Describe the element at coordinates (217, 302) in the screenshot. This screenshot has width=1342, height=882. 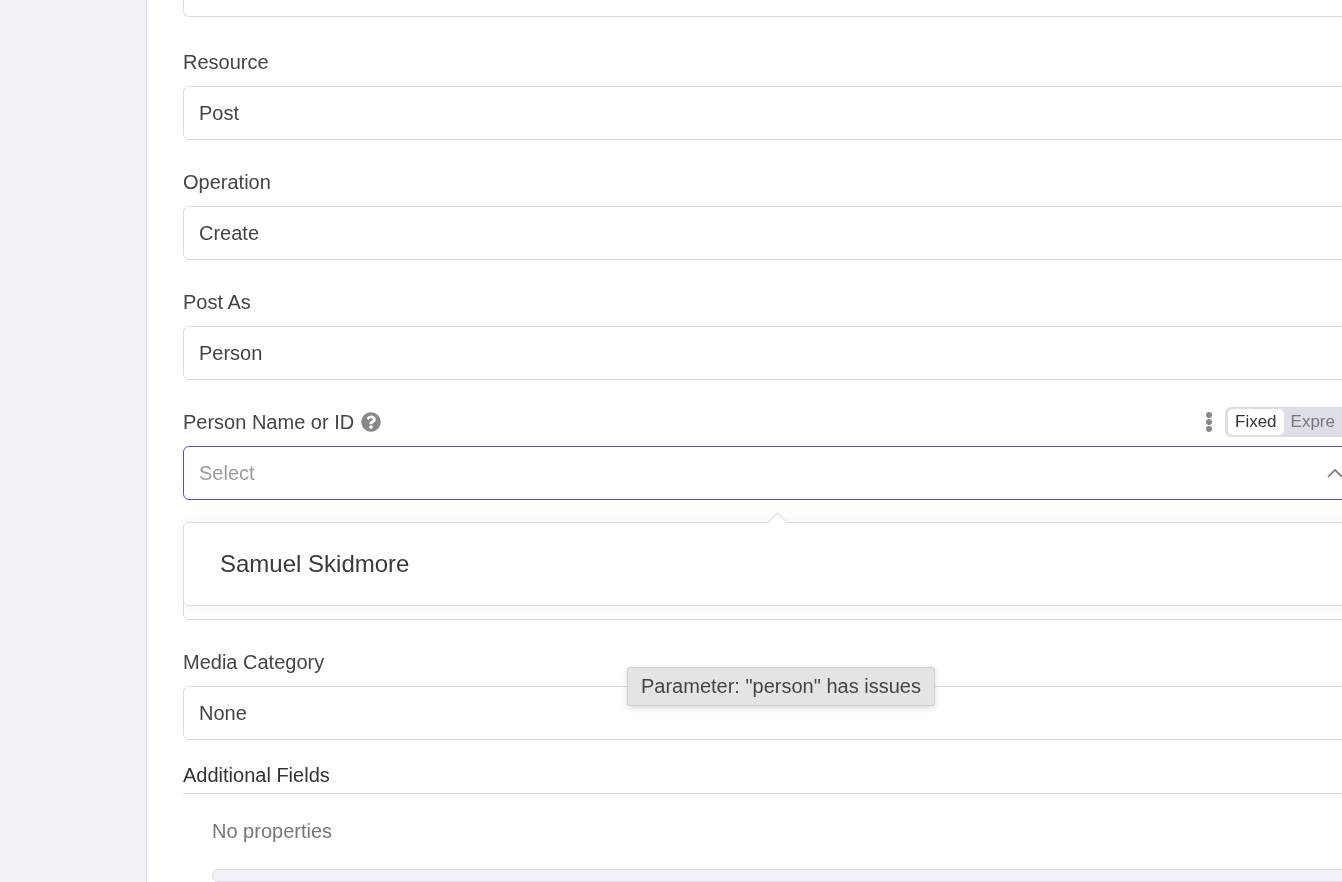
I see `field-label: Post As` at that location.